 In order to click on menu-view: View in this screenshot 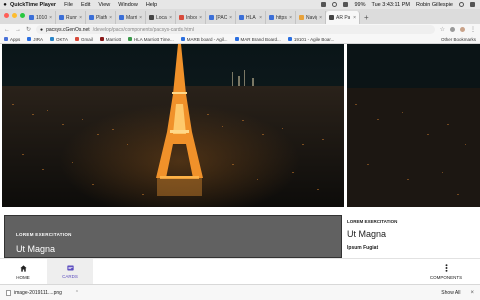, I will do `click(104, 5)`.